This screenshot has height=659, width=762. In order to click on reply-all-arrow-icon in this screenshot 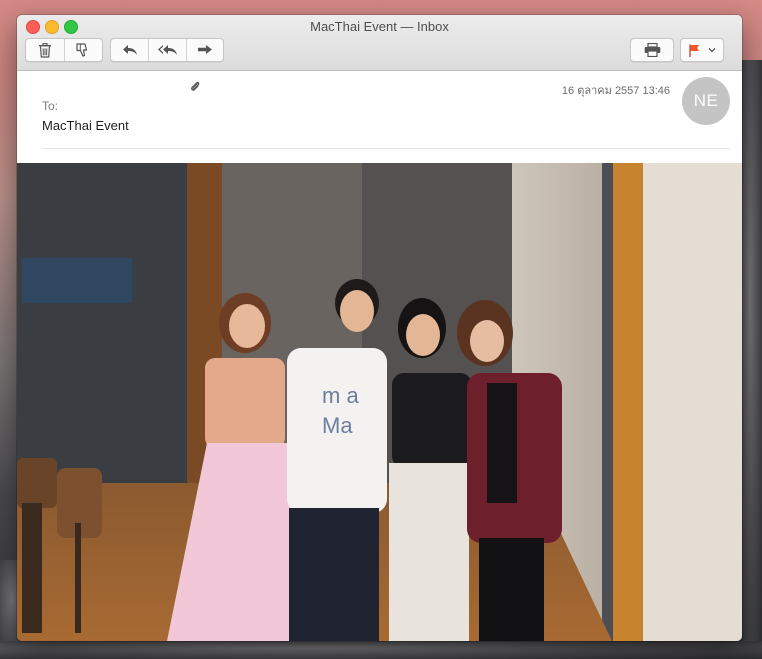, I will do `click(167, 50)`.